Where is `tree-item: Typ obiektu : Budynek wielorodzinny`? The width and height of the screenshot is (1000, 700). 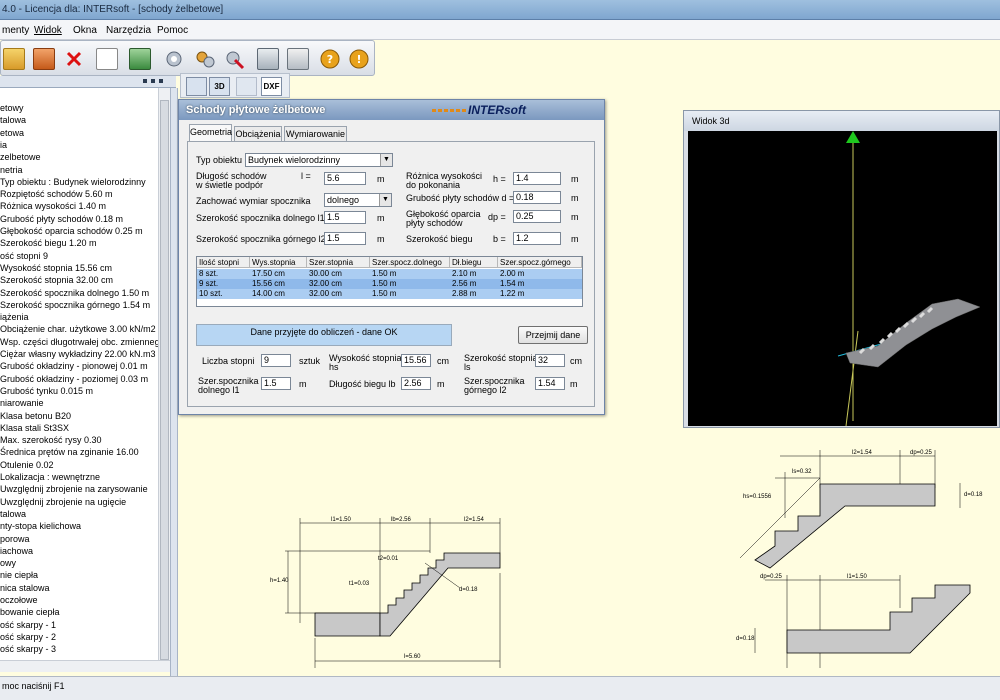
tree-item: Typ obiektu : Budynek wielorodzinny is located at coordinates (73, 182).